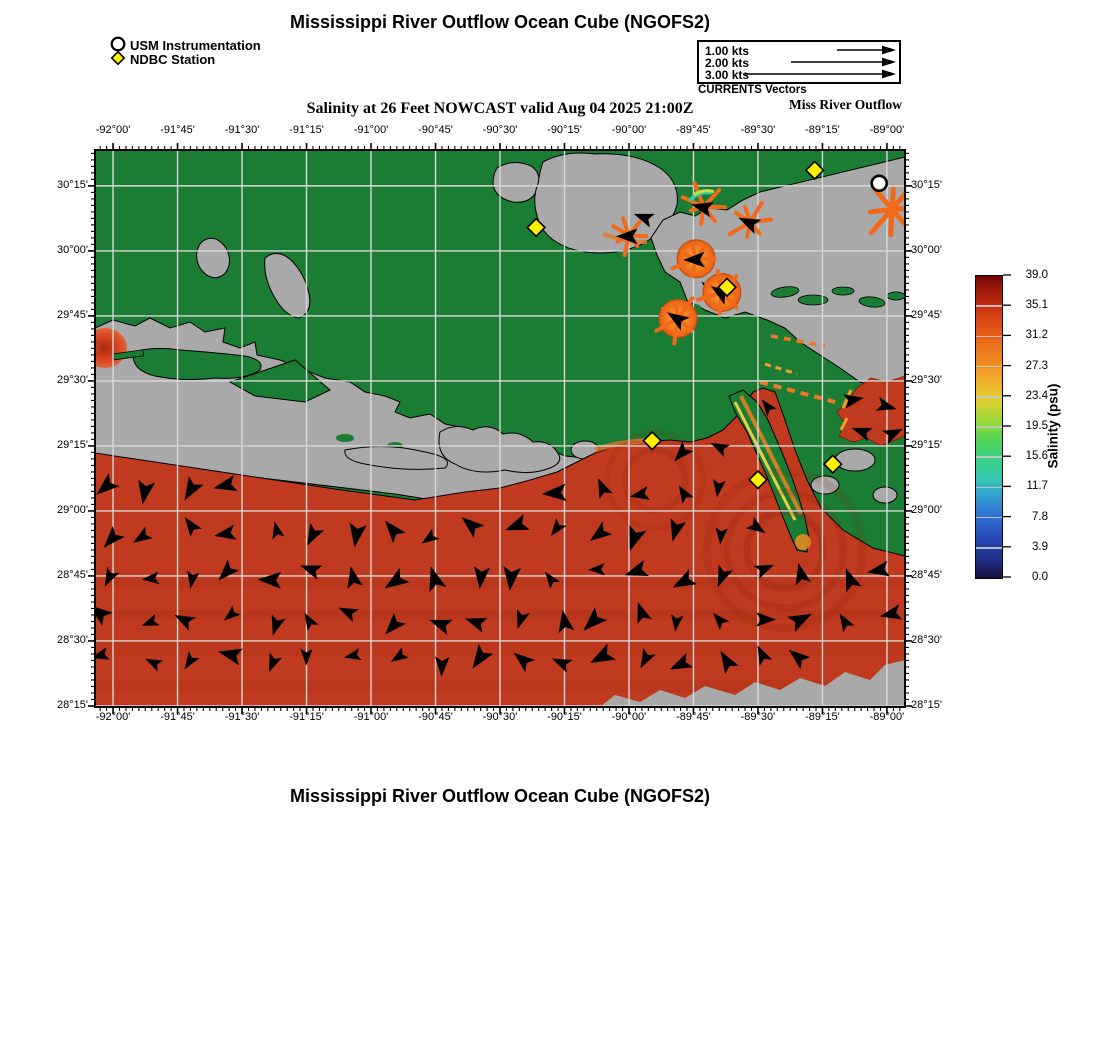 The height and width of the screenshot is (1050, 1100). What do you see at coordinates (926, 640) in the screenshot?
I see `axis-tick-label-right: 28°30'` at bounding box center [926, 640].